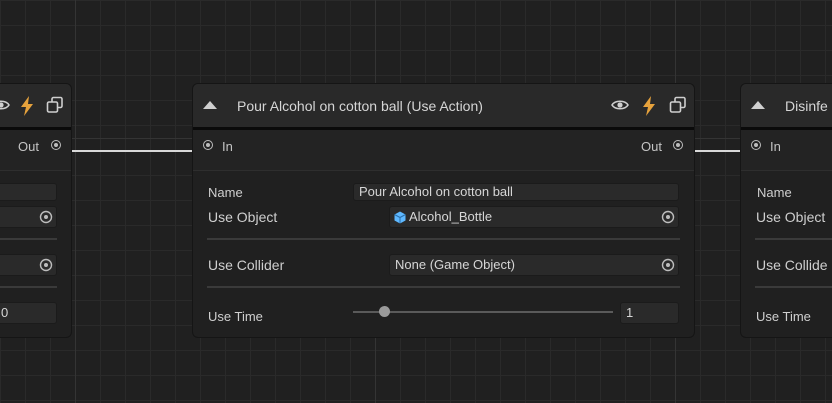  Describe the element at coordinates (400, 217) in the screenshot. I see `cube-icon` at that location.